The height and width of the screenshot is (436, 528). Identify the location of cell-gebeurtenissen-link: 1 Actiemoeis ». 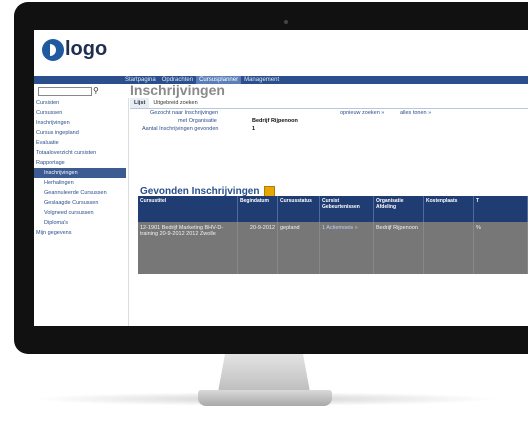
(347, 248).